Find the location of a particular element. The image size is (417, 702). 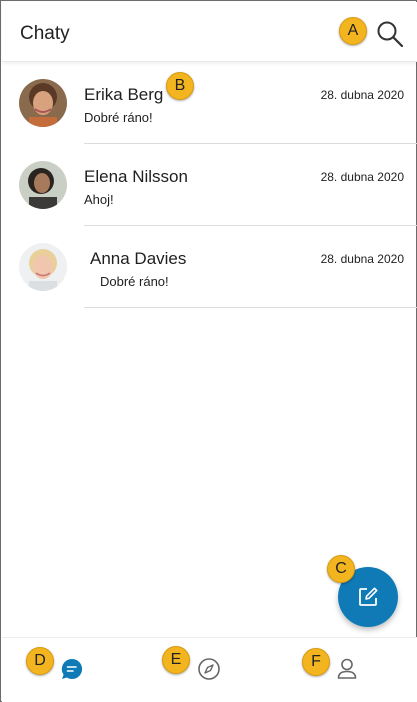

callout-marker: D is located at coordinates (40, 661).